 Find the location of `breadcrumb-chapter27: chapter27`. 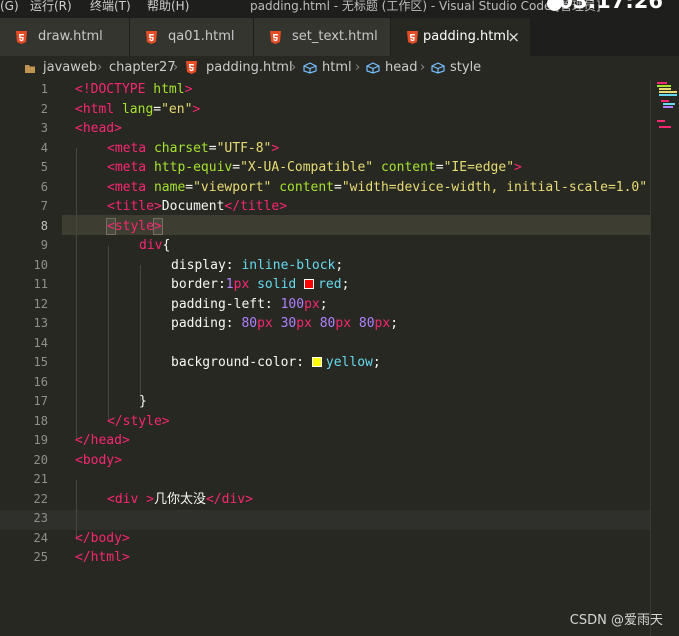

breadcrumb-chapter27: chapter27 is located at coordinates (142, 68).